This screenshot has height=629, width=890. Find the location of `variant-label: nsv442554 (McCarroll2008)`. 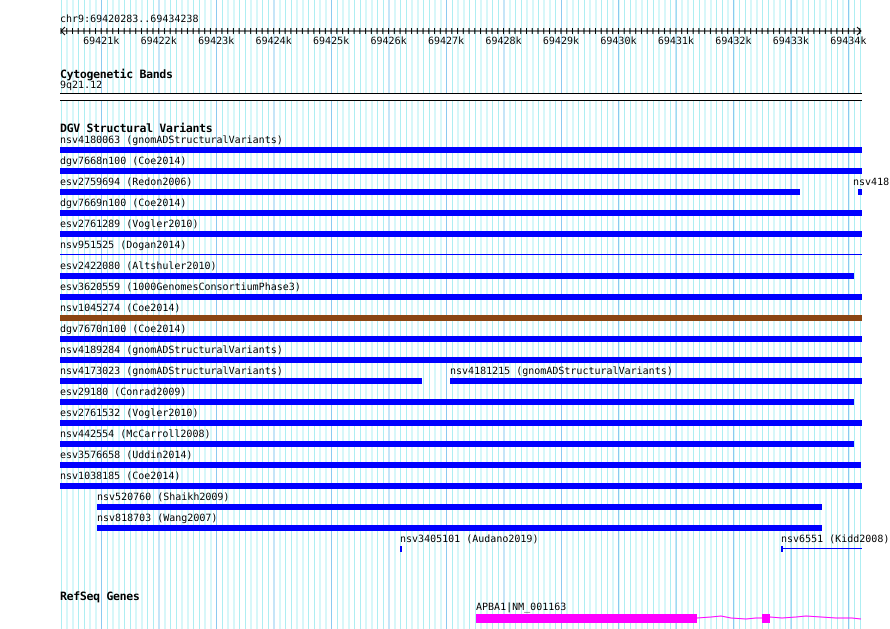

variant-label: nsv442554 (McCarroll2008) is located at coordinates (135, 435).